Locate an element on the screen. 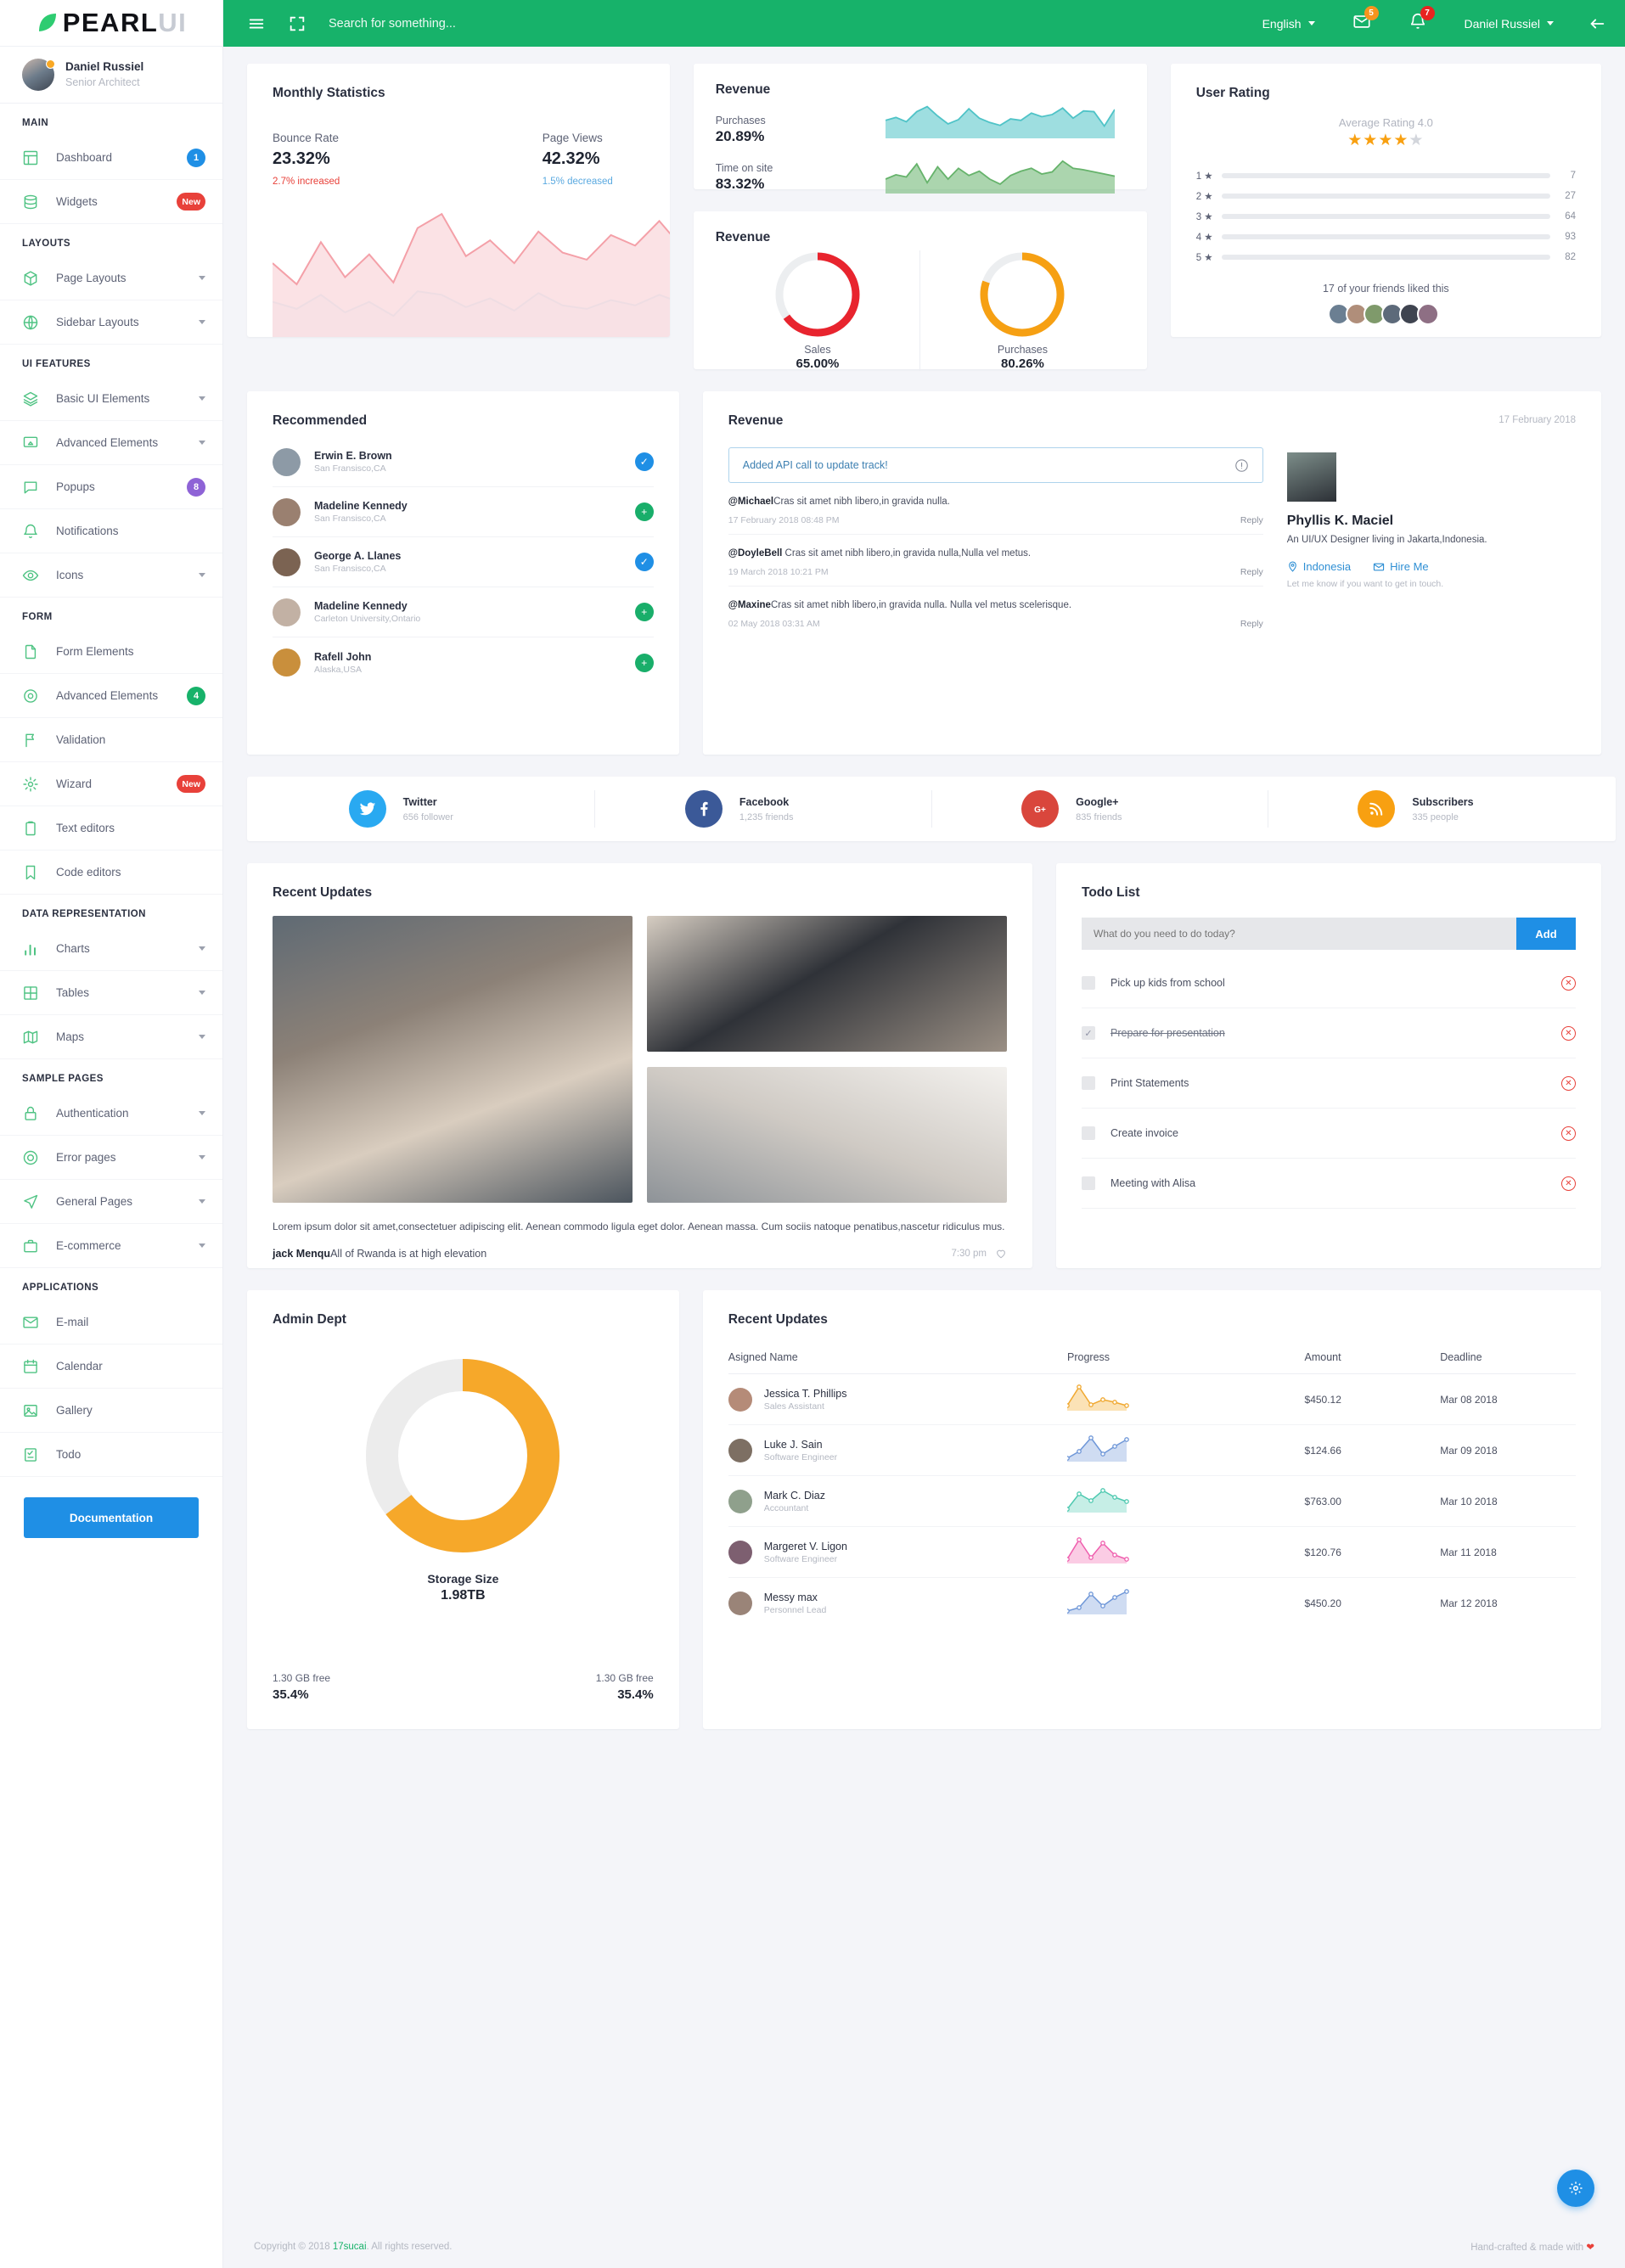  todo-input is located at coordinates (1299, 934).